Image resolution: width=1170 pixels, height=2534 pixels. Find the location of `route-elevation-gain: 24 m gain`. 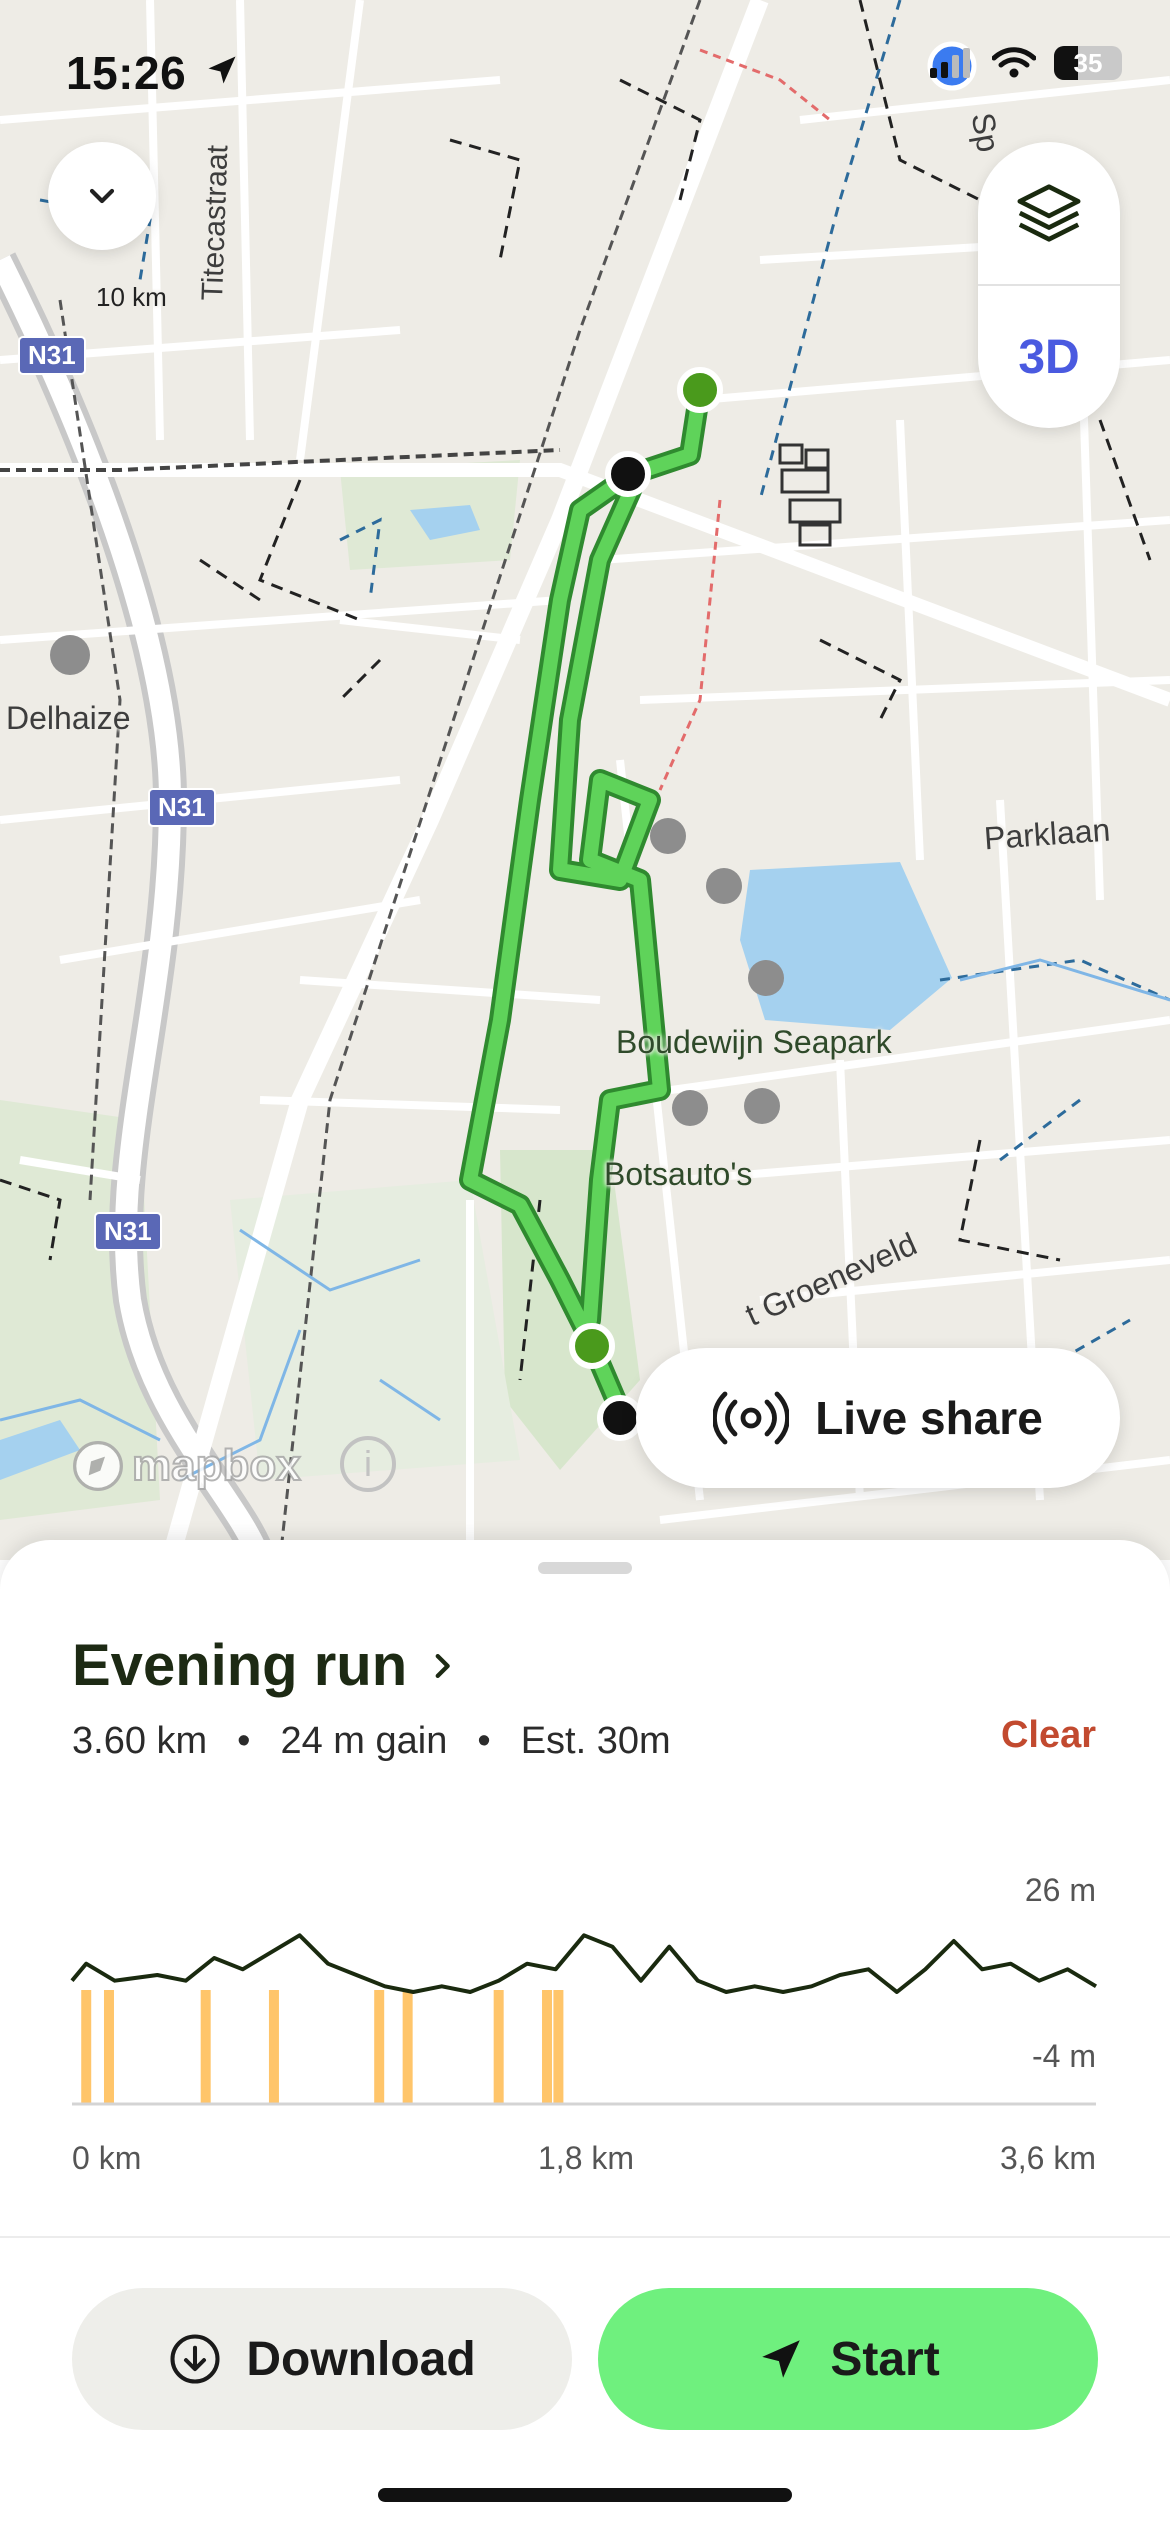

route-elevation-gain: 24 m gain is located at coordinates (364, 1741).